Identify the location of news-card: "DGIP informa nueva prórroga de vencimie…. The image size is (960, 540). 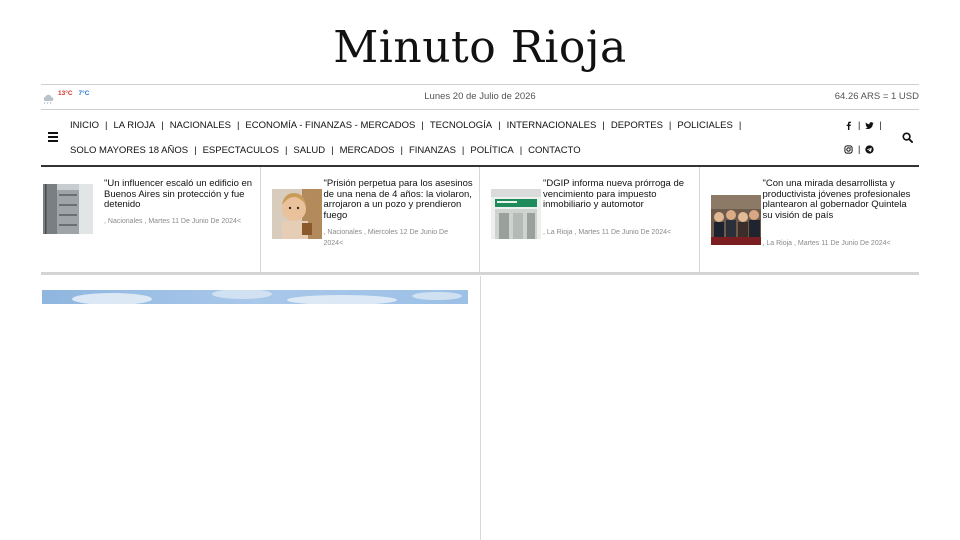
(590, 219).